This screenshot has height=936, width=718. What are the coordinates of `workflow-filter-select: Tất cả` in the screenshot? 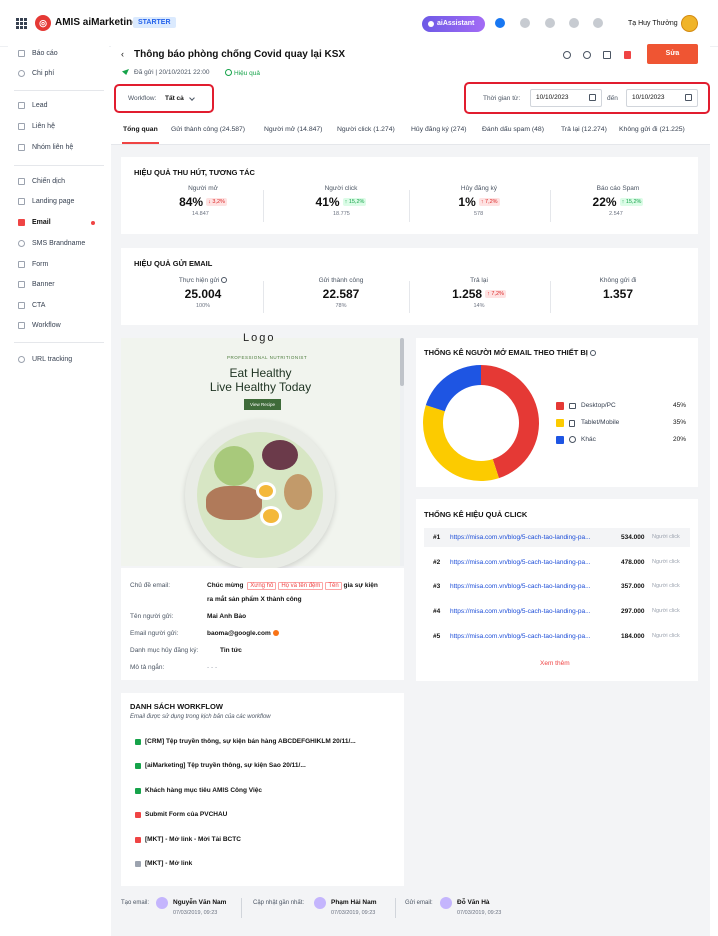 It's located at (174, 98).